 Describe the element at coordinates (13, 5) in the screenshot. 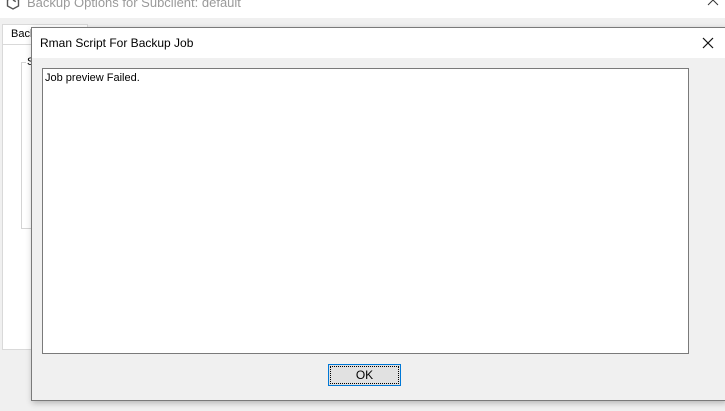

I see `commvault-icon` at that location.